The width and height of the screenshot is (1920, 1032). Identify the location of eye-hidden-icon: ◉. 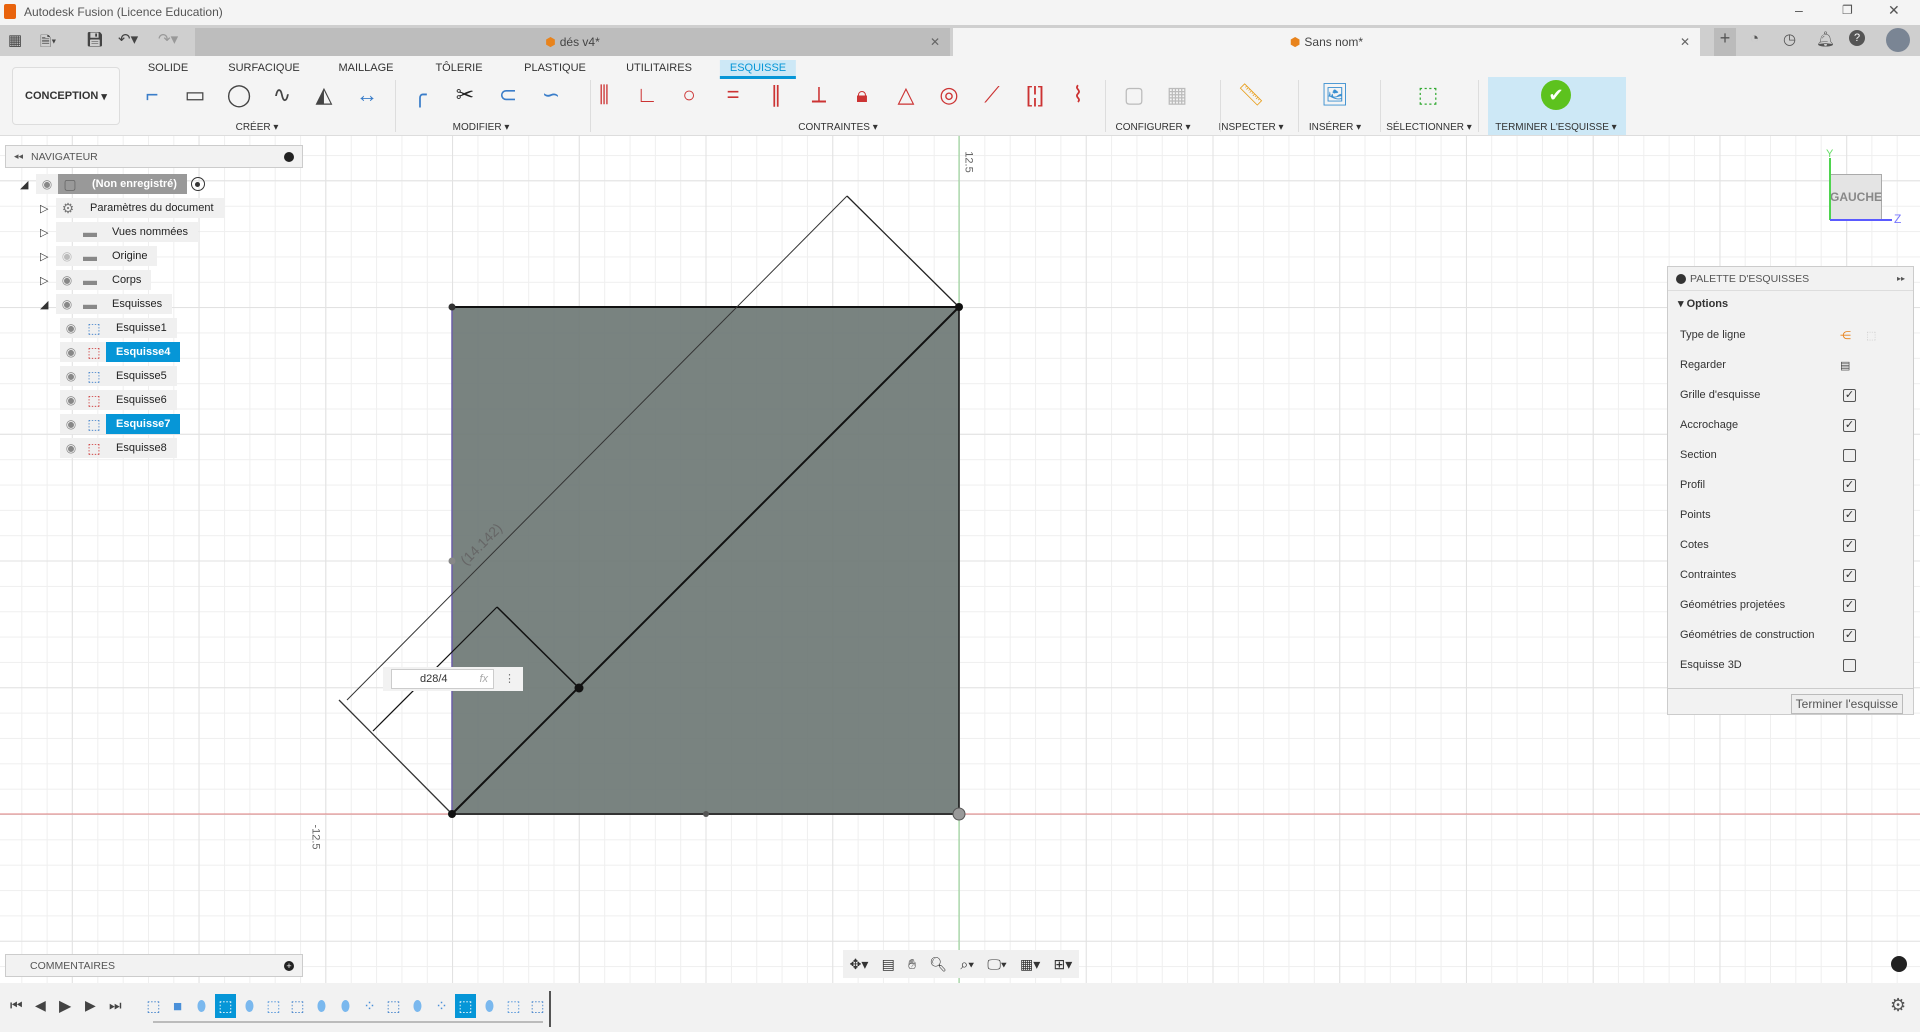
(67, 256).